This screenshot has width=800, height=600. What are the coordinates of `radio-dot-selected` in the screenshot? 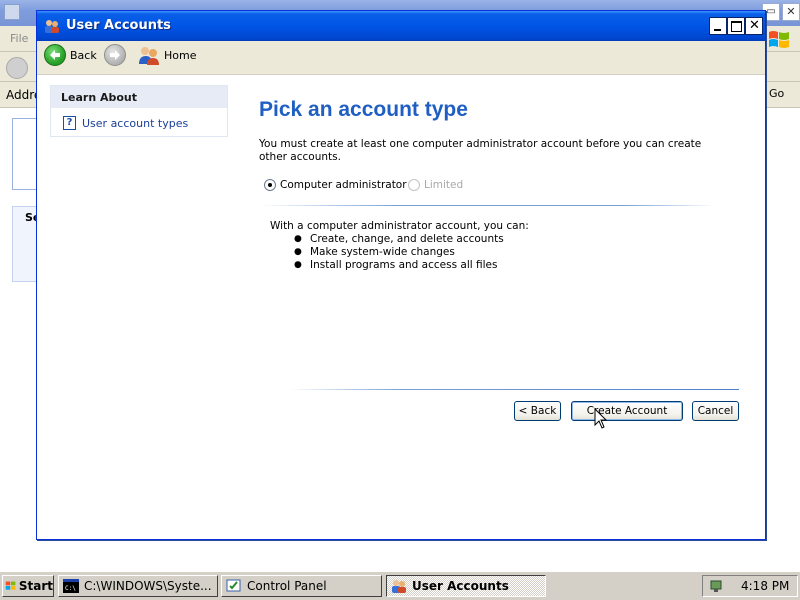 It's located at (270, 185).